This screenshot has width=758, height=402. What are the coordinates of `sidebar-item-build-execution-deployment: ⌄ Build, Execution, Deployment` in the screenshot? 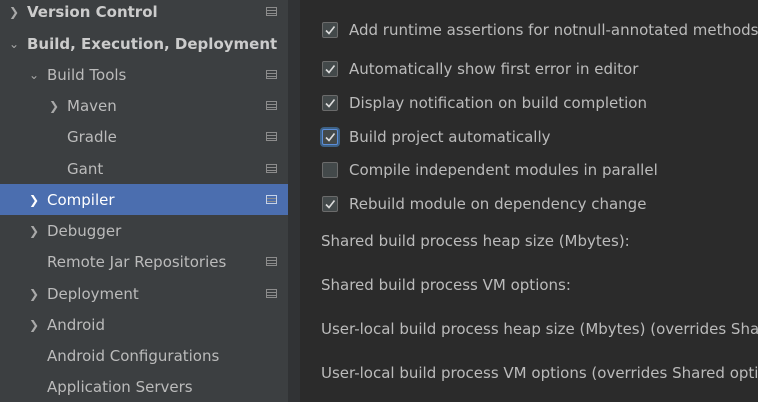 It's located at (144, 43).